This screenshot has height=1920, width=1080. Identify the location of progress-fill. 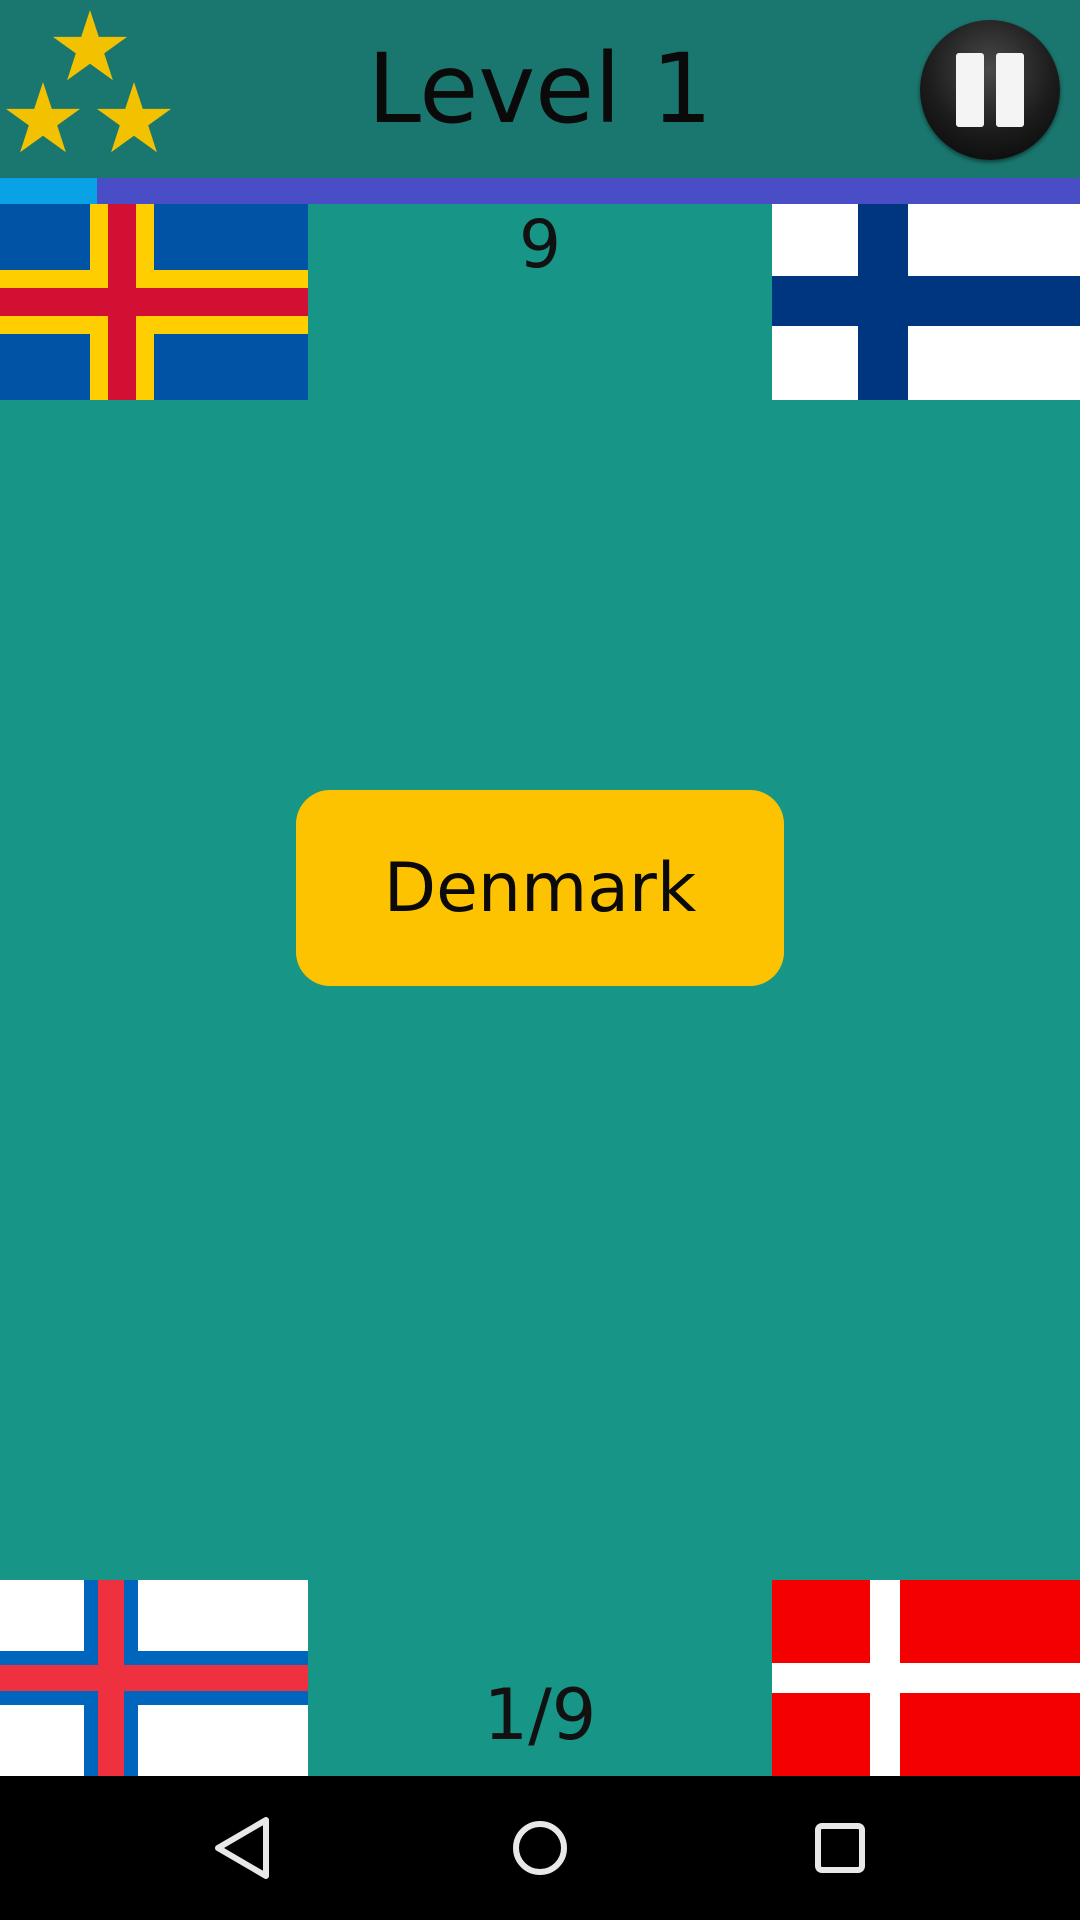
(49, 191).